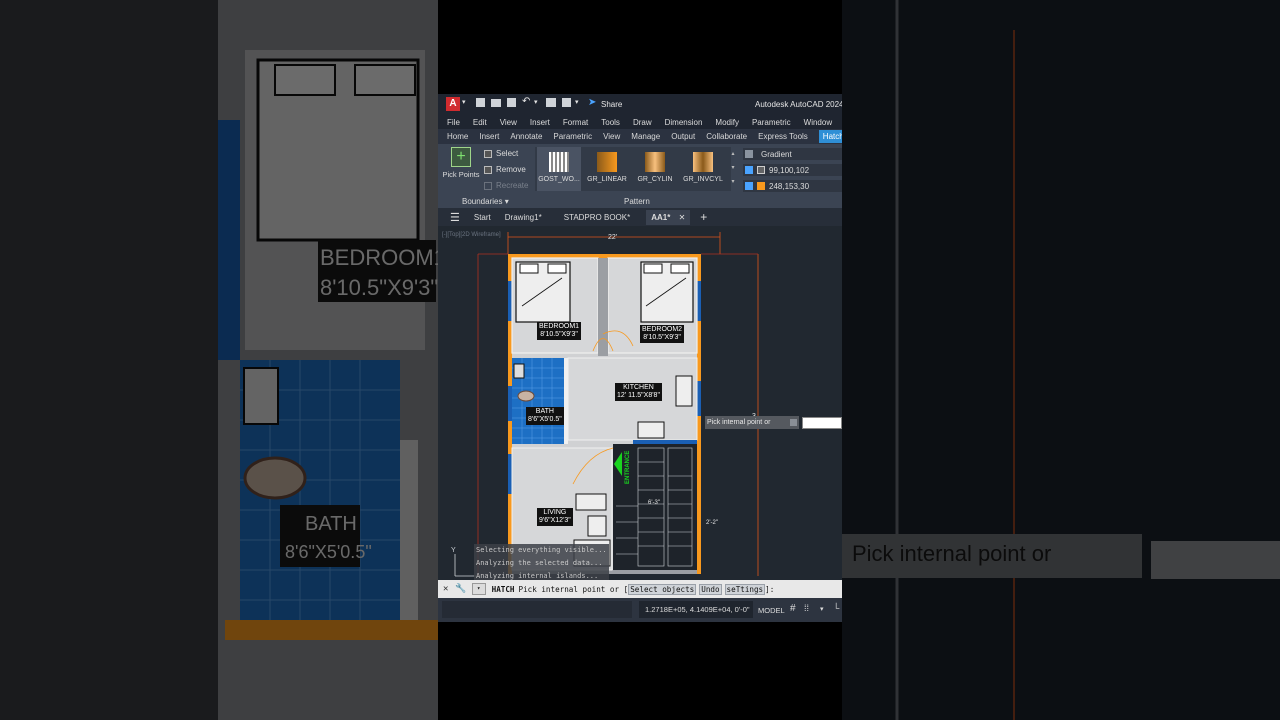 The image size is (1280, 720). What do you see at coordinates (761, 186) in the screenshot?
I see `color2-swatch` at bounding box center [761, 186].